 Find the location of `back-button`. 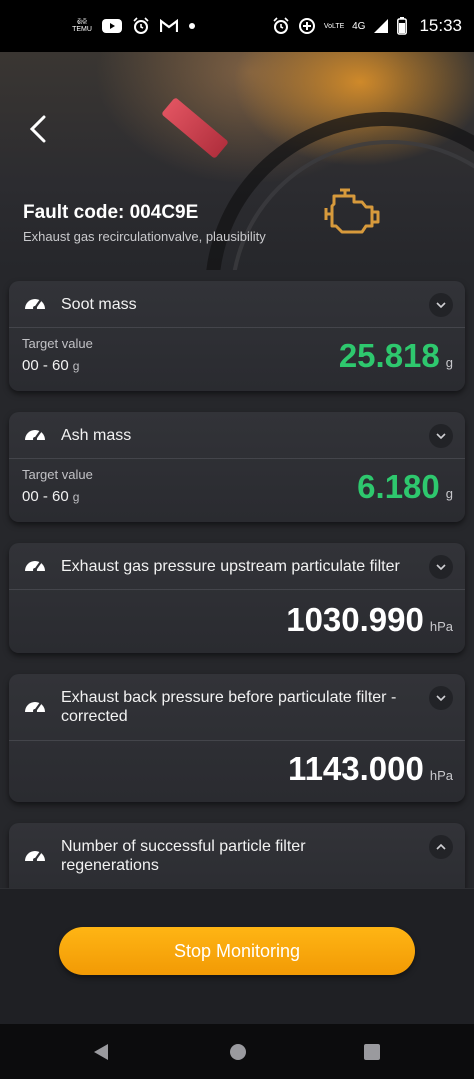

back-button is located at coordinates (37, 129).